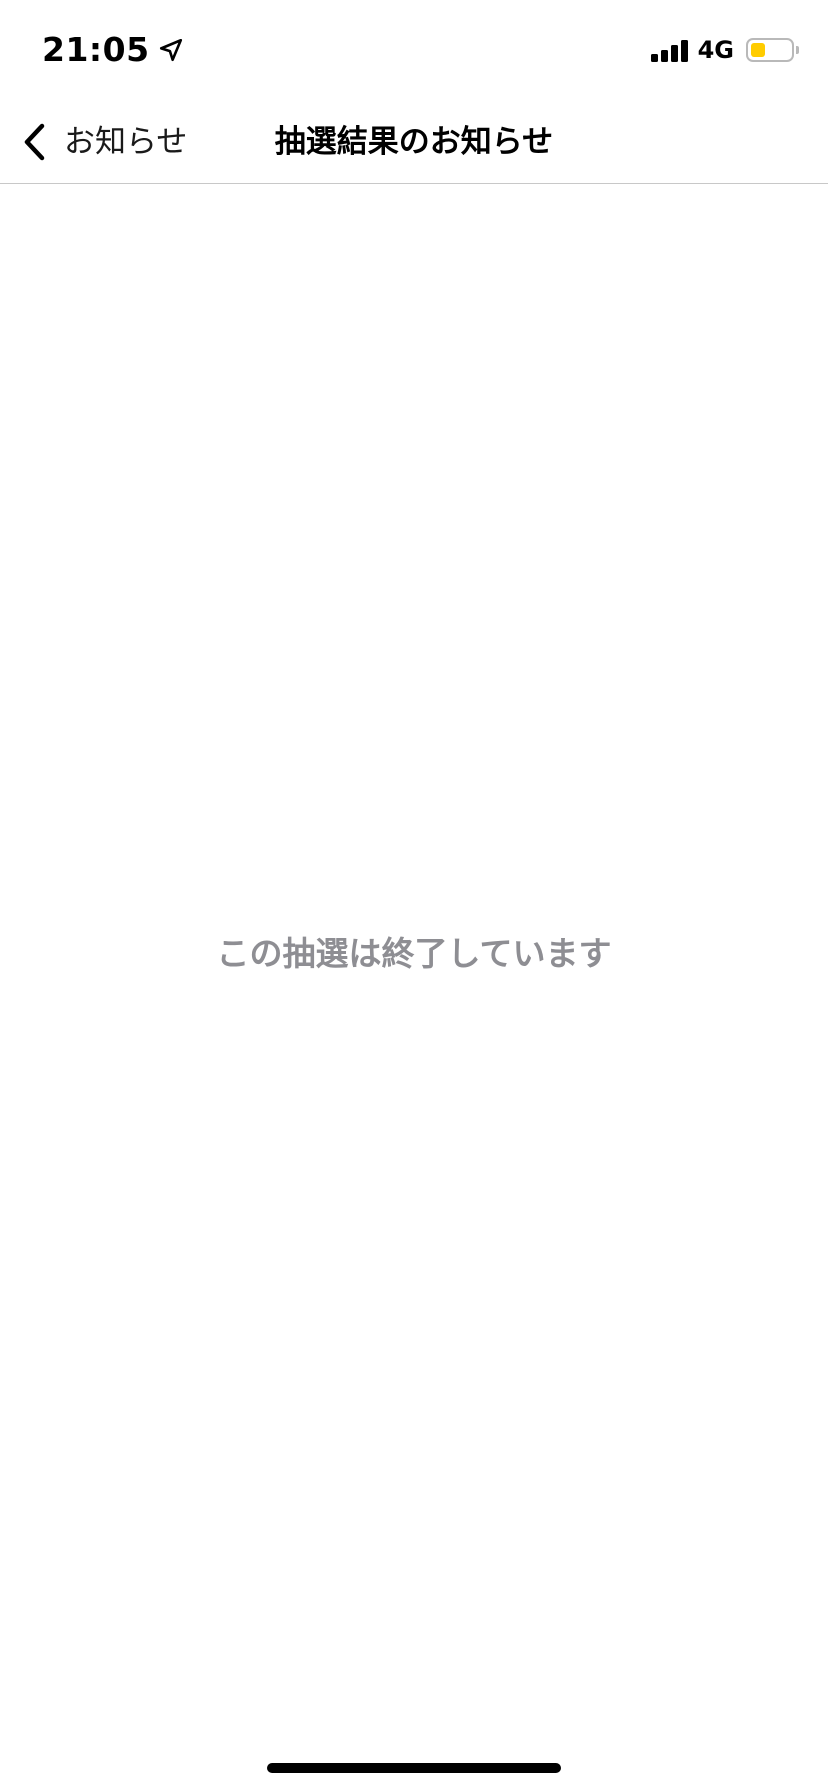 The image size is (828, 1792). Describe the element at coordinates (758, 50) in the screenshot. I see `battery-fill` at that location.